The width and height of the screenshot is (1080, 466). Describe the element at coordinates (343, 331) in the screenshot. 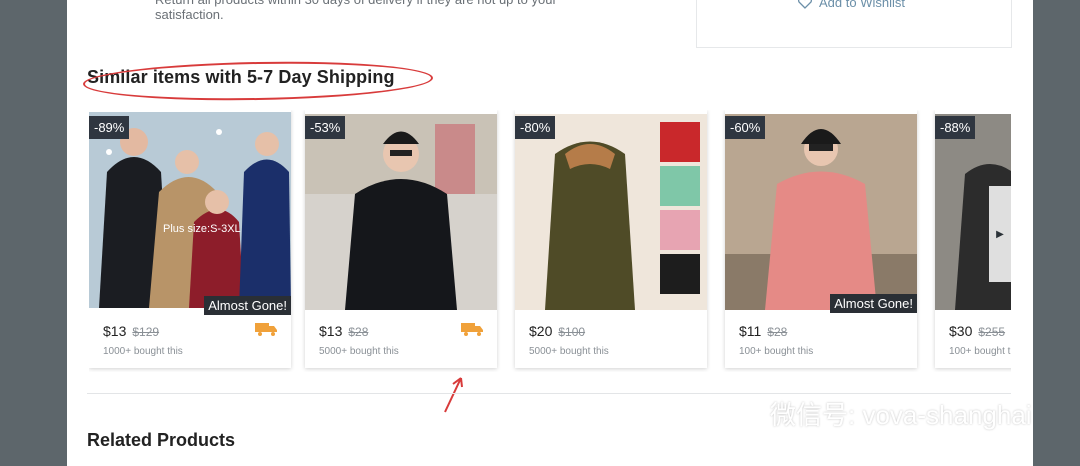

I see `price-row: $13 $28` at that location.